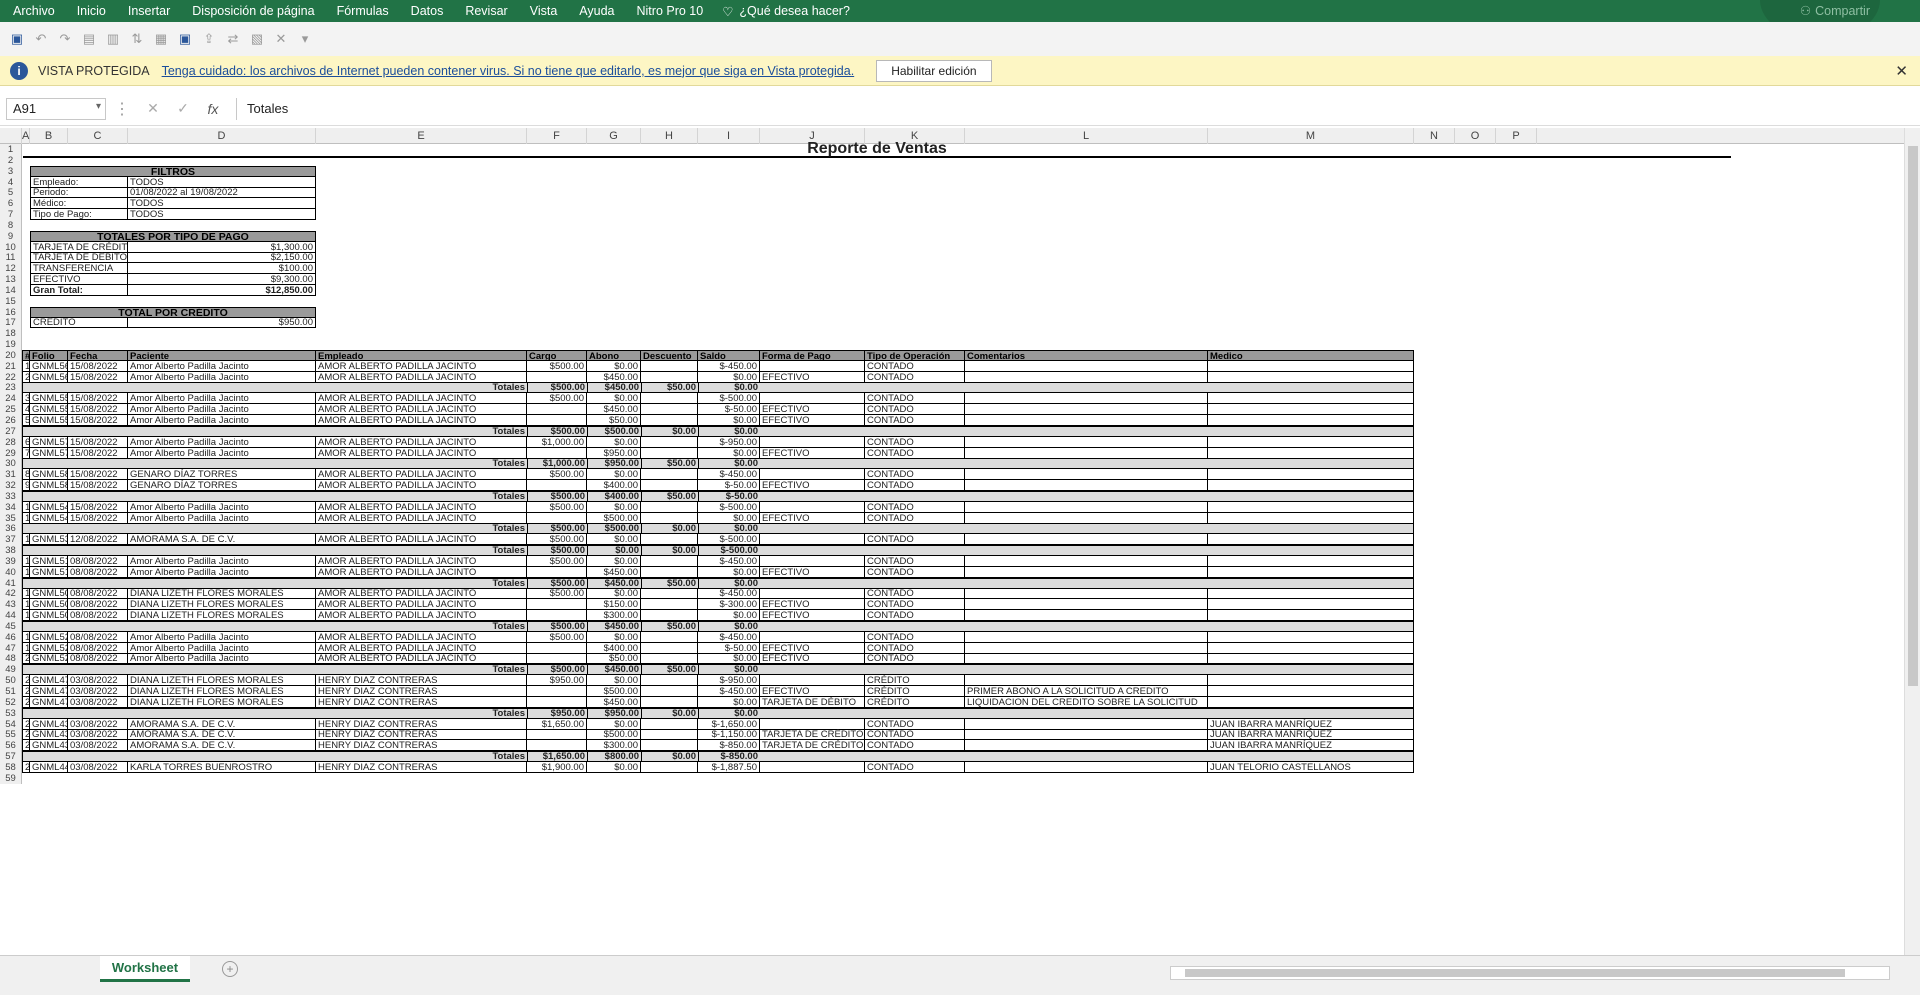  What do you see at coordinates (1913, 416) in the screenshot?
I see `scroll-thumb` at bounding box center [1913, 416].